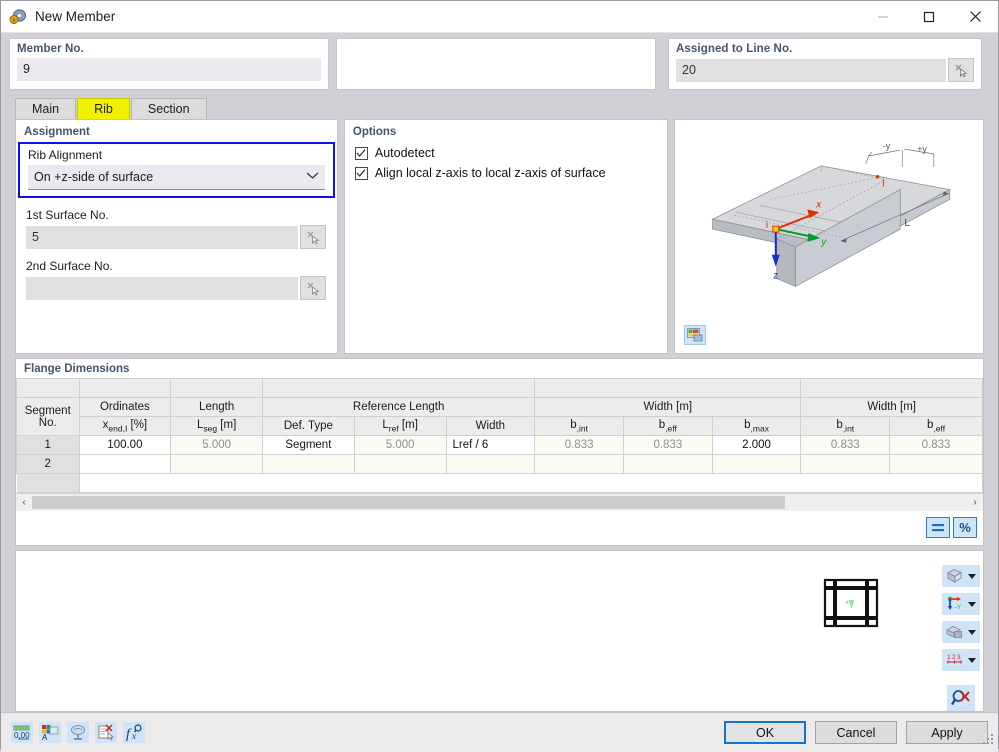 The height and width of the screenshot is (752, 999). Describe the element at coordinates (217, 407) in the screenshot. I see `col-group-length: Length` at that location.